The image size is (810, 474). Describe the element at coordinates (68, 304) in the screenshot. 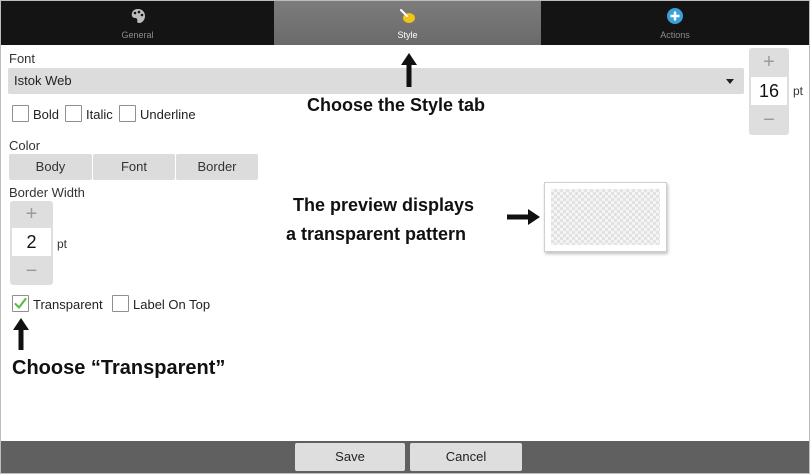

I see `transparent-label: Transparent` at that location.